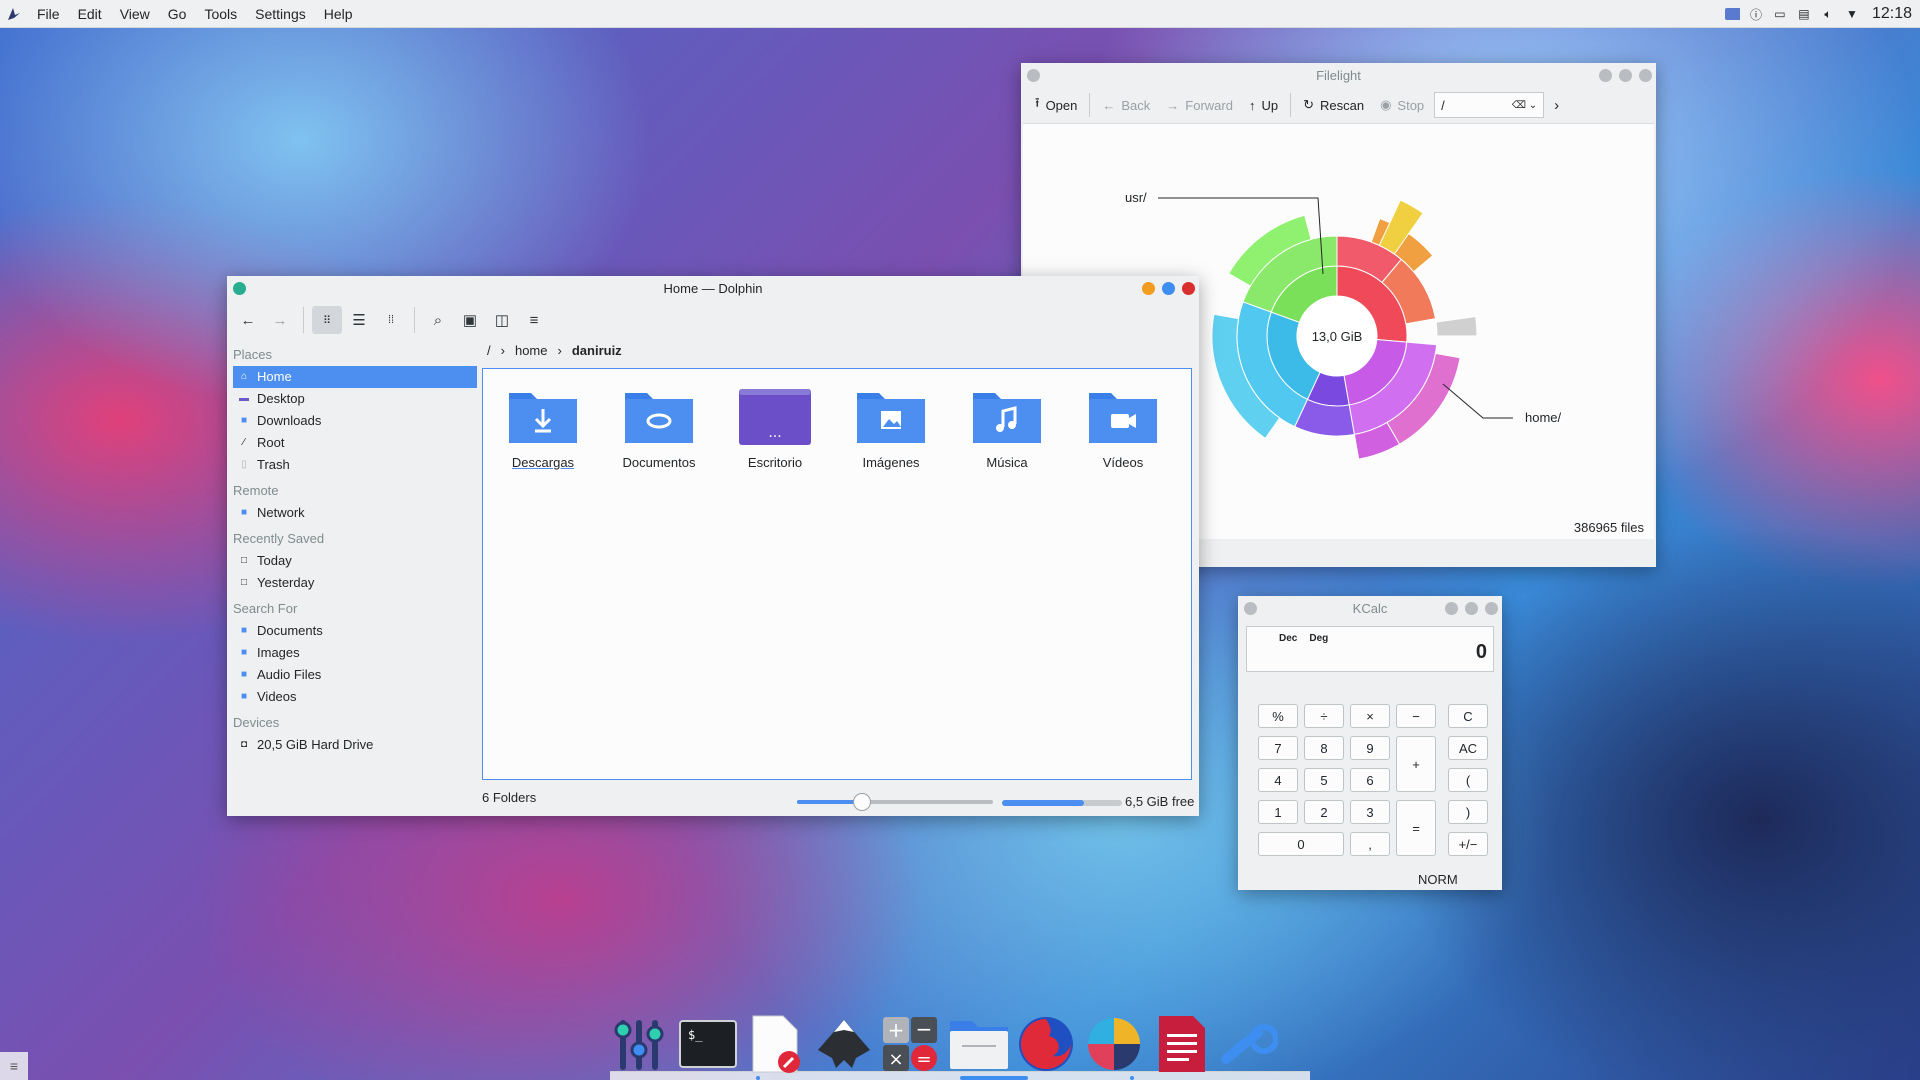 Image resolution: width=1920 pixels, height=1080 pixels. What do you see at coordinates (531, 350) in the screenshot?
I see `breadcrumb-home: home` at bounding box center [531, 350].